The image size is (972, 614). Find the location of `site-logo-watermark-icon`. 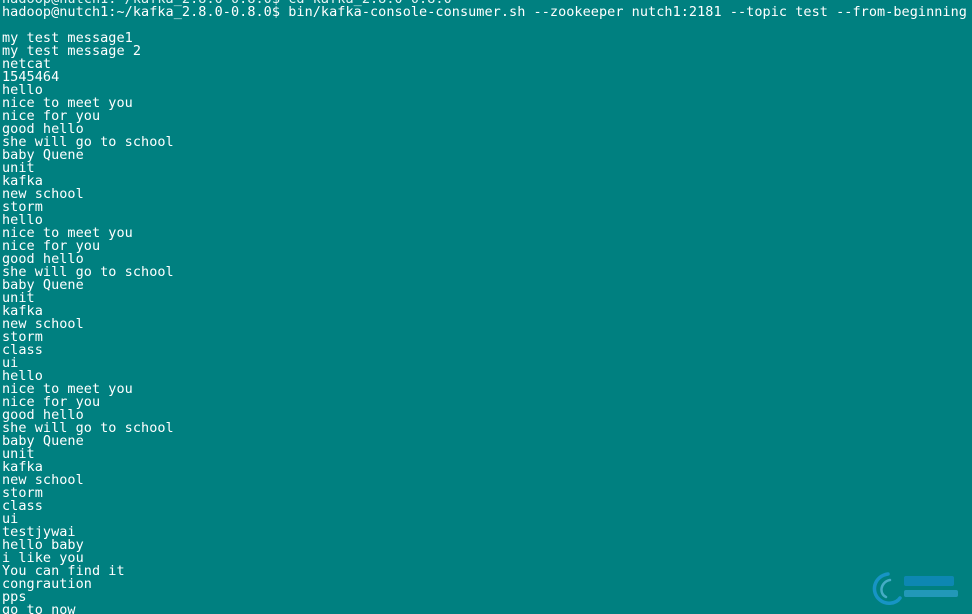

site-logo-watermark-icon is located at coordinates (915, 588).